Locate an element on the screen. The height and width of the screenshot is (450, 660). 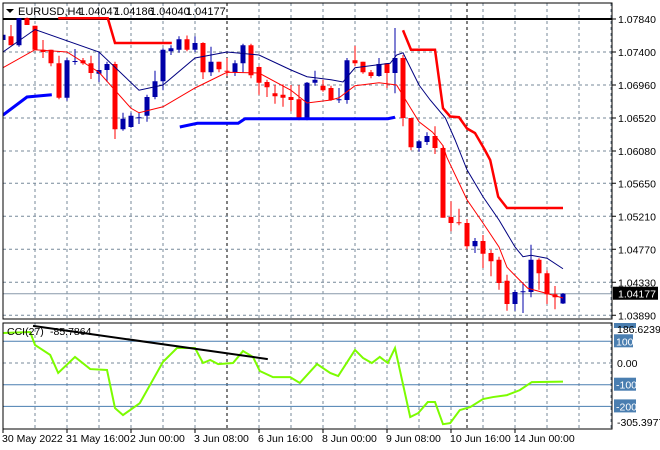
price-axis-label: 1.05650 is located at coordinates (637, 184).